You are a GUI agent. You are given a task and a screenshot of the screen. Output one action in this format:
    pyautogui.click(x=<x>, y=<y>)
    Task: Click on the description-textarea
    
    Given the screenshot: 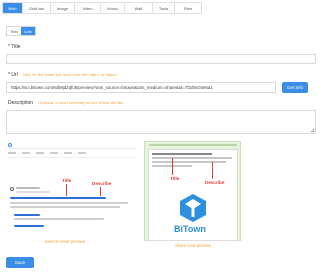 What is the action you would take?
    pyautogui.click(x=161, y=122)
    